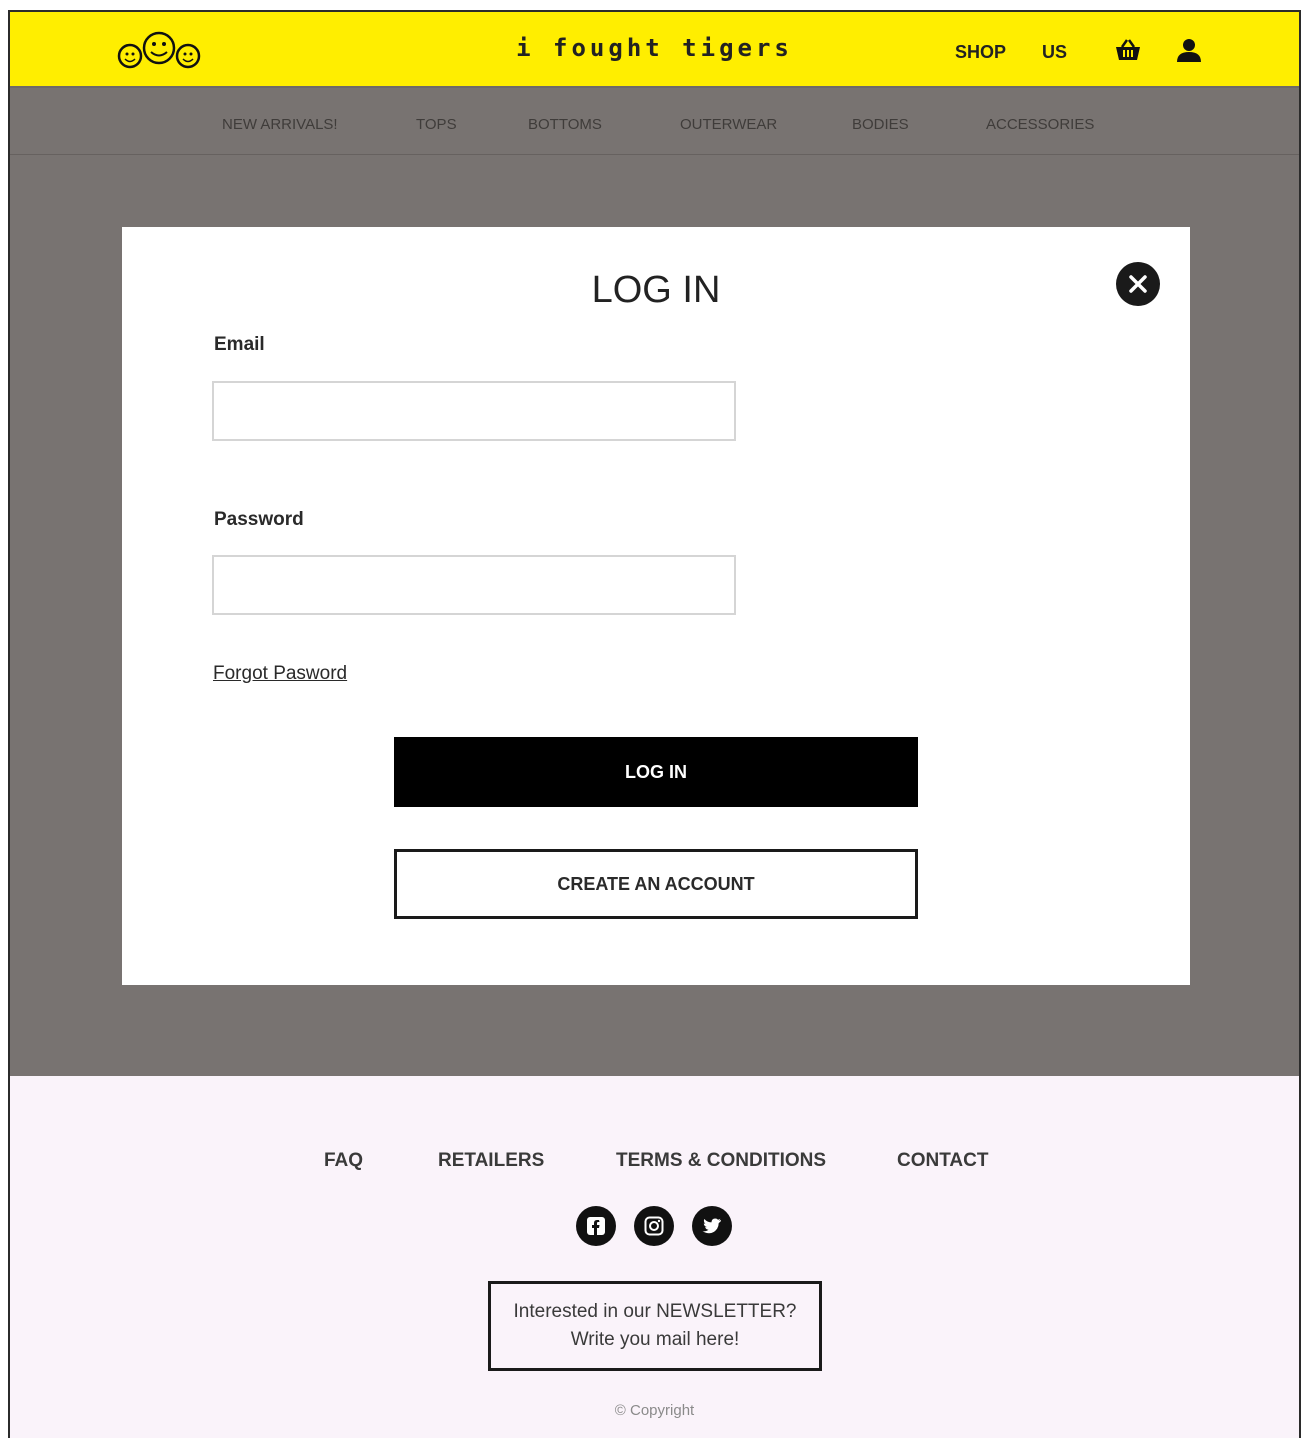 The image size is (1305, 1438). Describe the element at coordinates (656, 884) in the screenshot. I see `create-account-button: CREATE AN ACCOUNT` at that location.